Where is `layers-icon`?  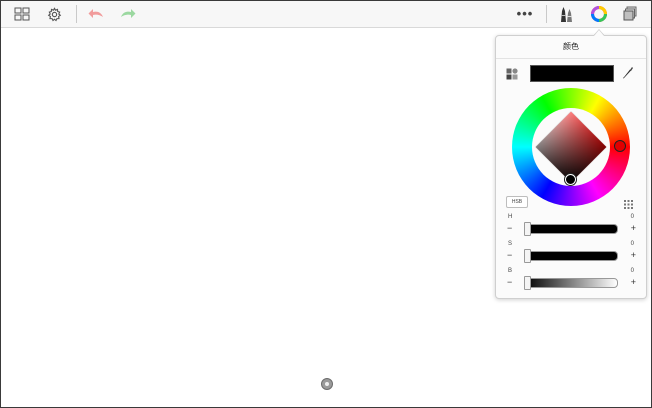
layers-icon is located at coordinates (630, 13).